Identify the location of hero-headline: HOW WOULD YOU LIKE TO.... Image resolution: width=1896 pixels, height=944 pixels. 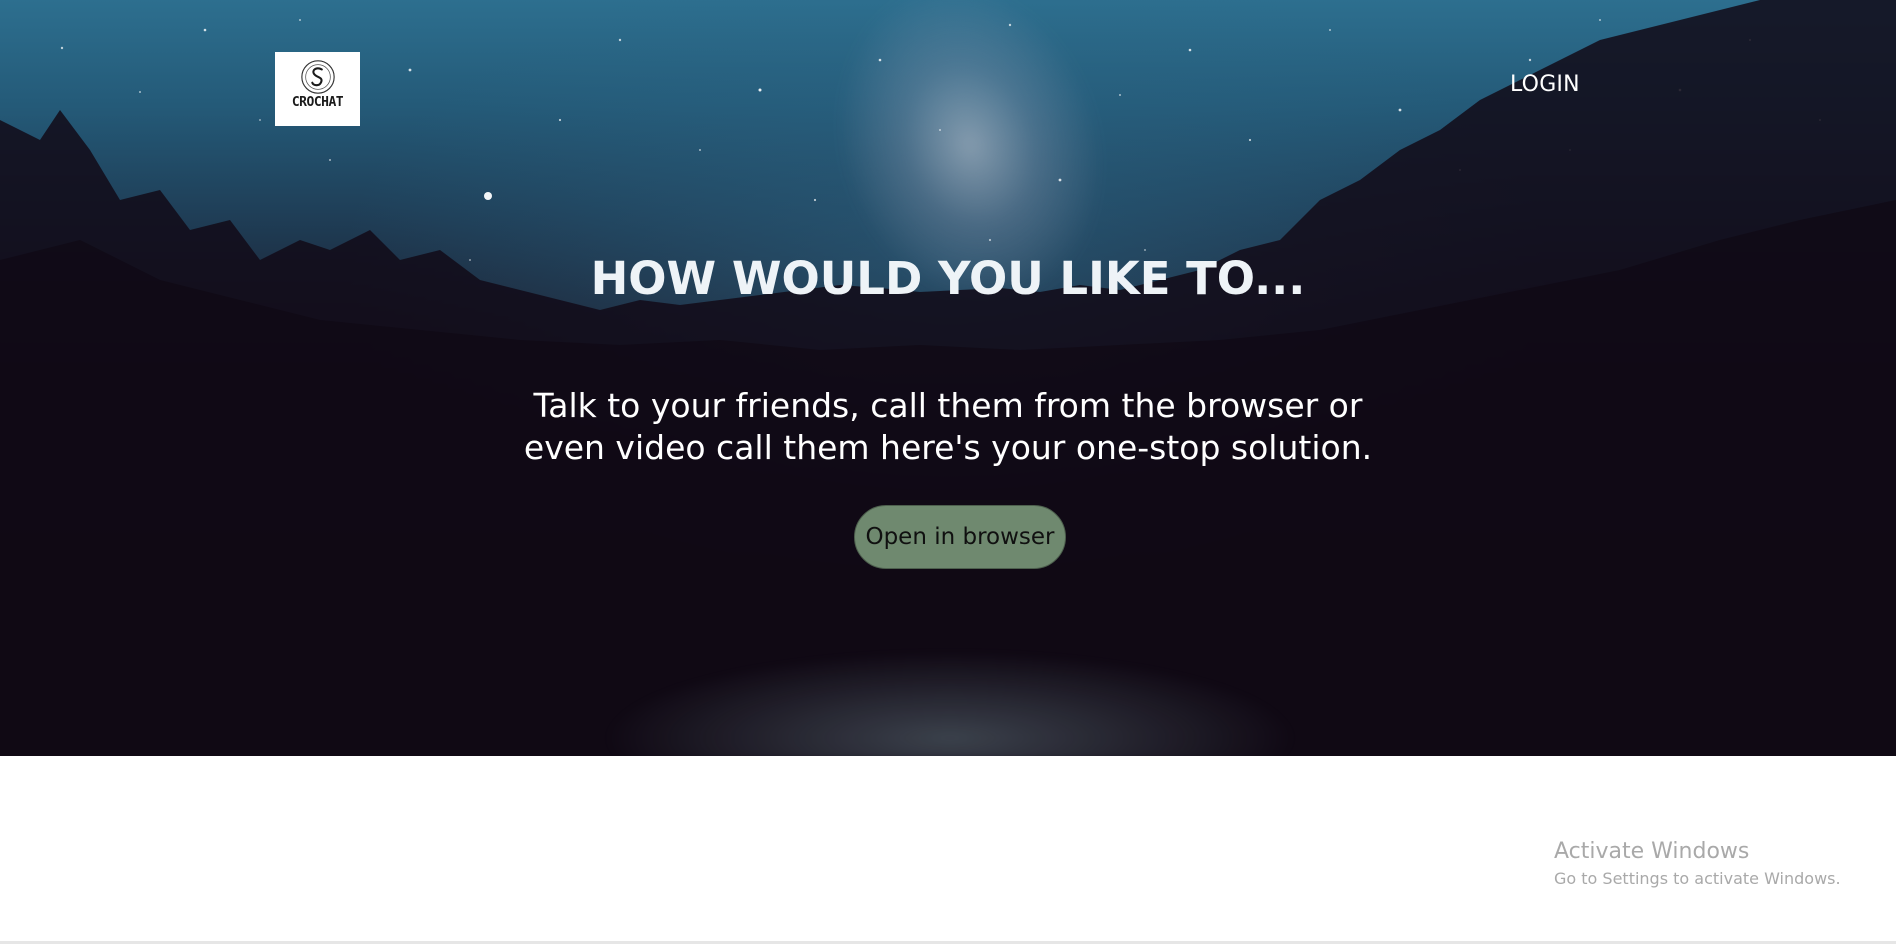
(948, 278).